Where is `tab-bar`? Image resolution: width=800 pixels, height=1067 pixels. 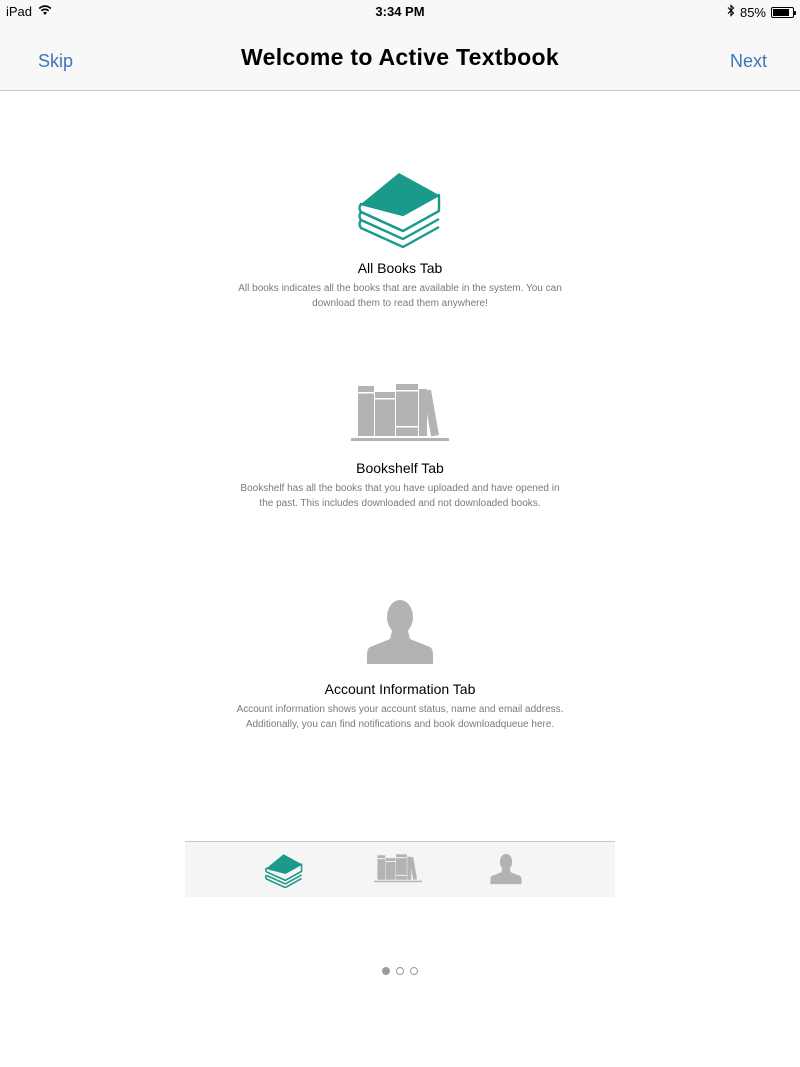
tab-bar is located at coordinates (400, 869).